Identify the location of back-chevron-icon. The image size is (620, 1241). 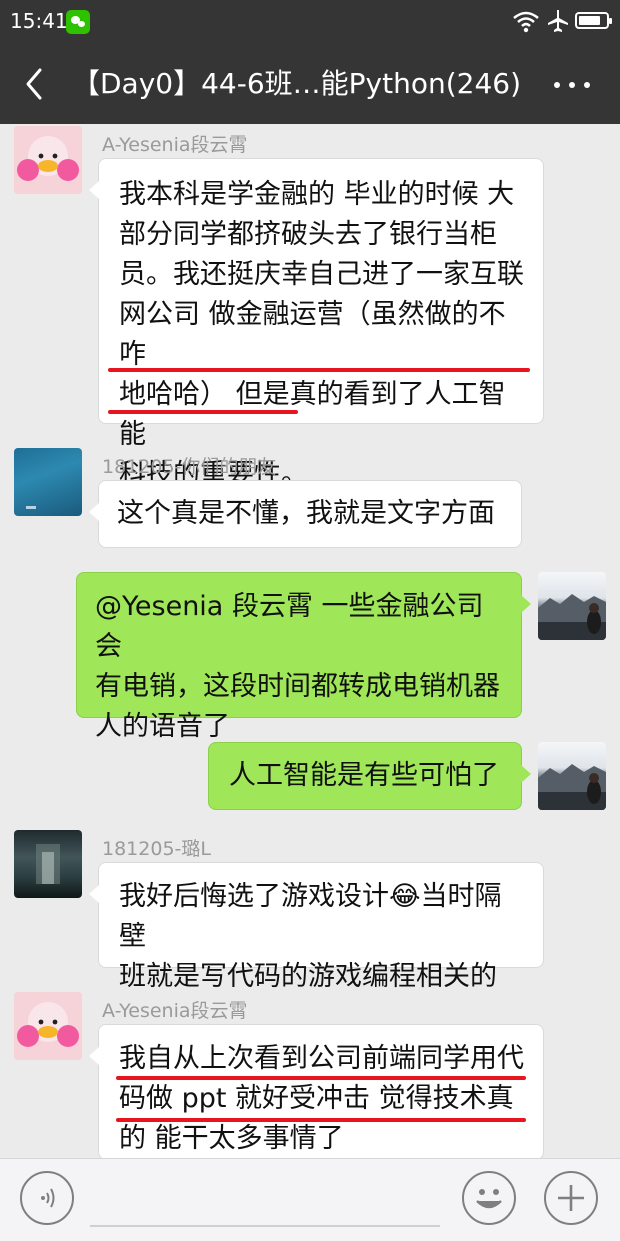
(34, 84).